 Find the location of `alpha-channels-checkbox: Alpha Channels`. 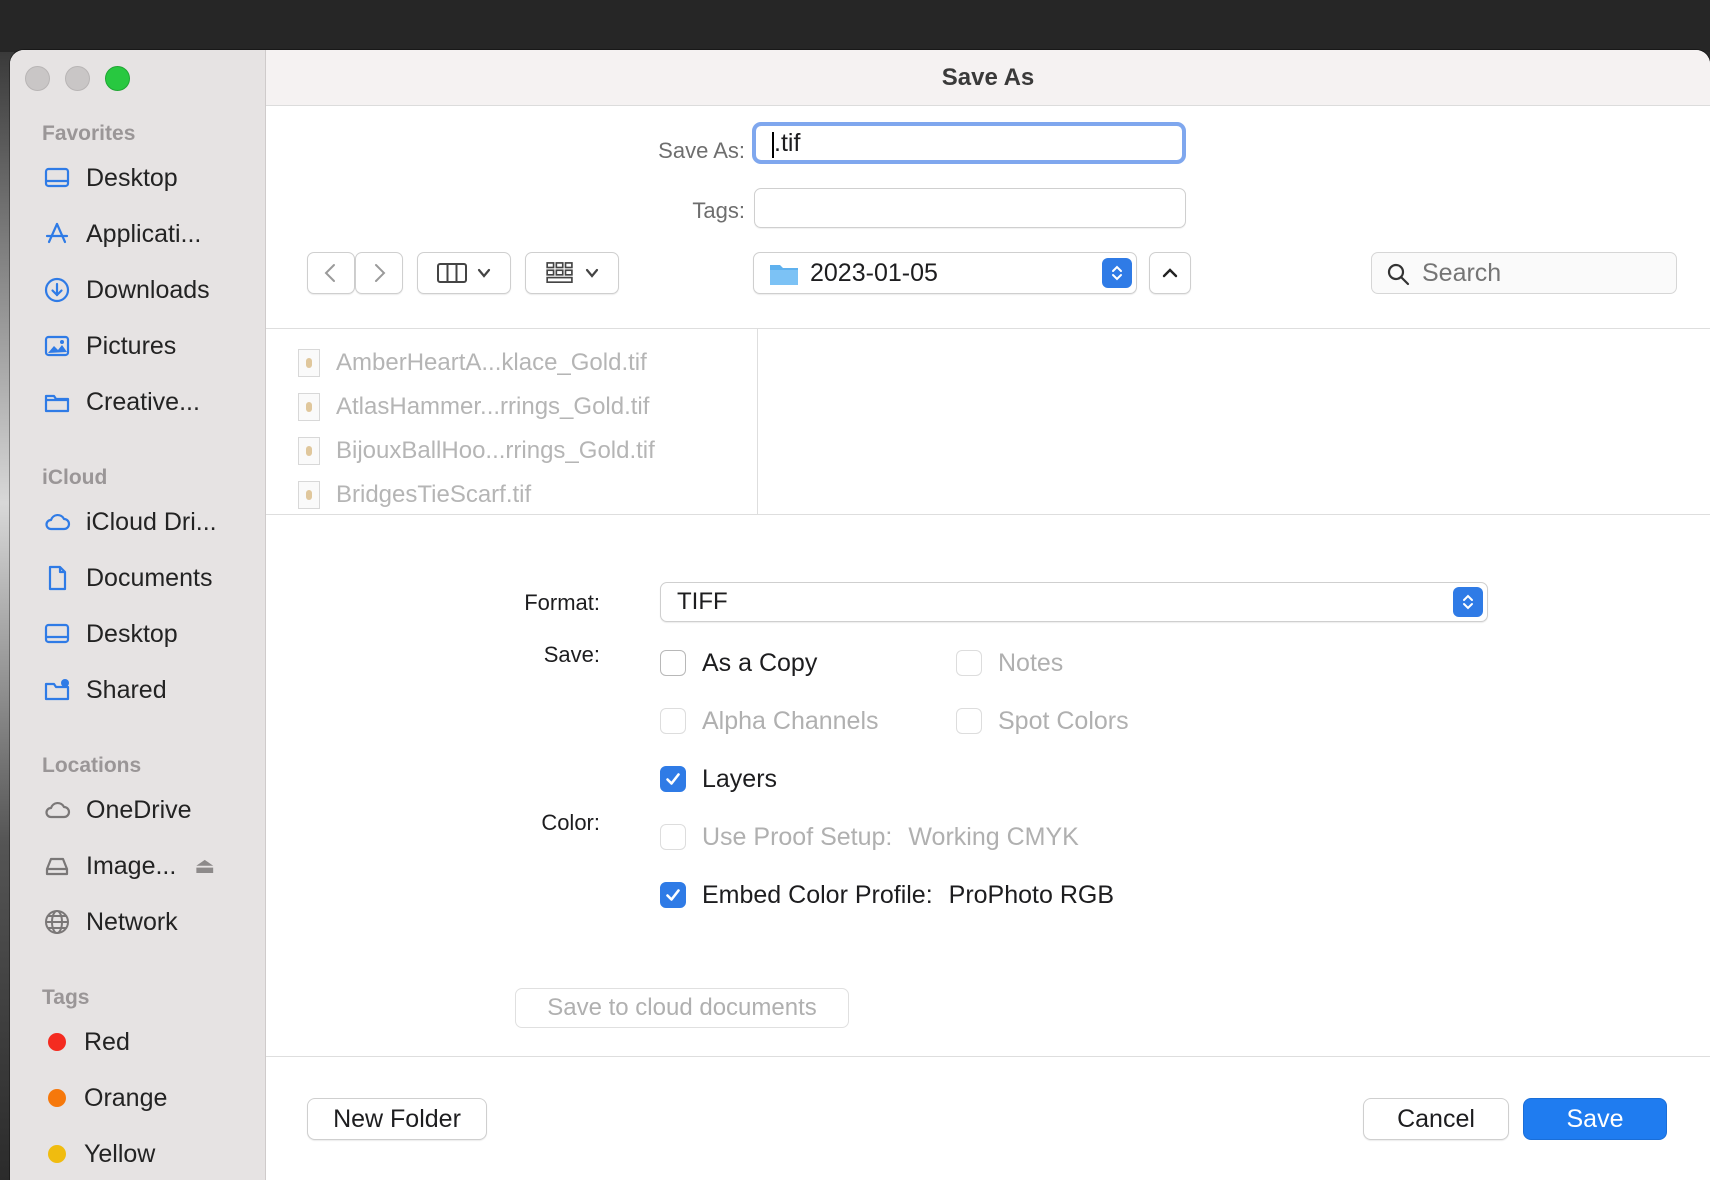

alpha-channels-checkbox: Alpha Channels is located at coordinates (769, 721).